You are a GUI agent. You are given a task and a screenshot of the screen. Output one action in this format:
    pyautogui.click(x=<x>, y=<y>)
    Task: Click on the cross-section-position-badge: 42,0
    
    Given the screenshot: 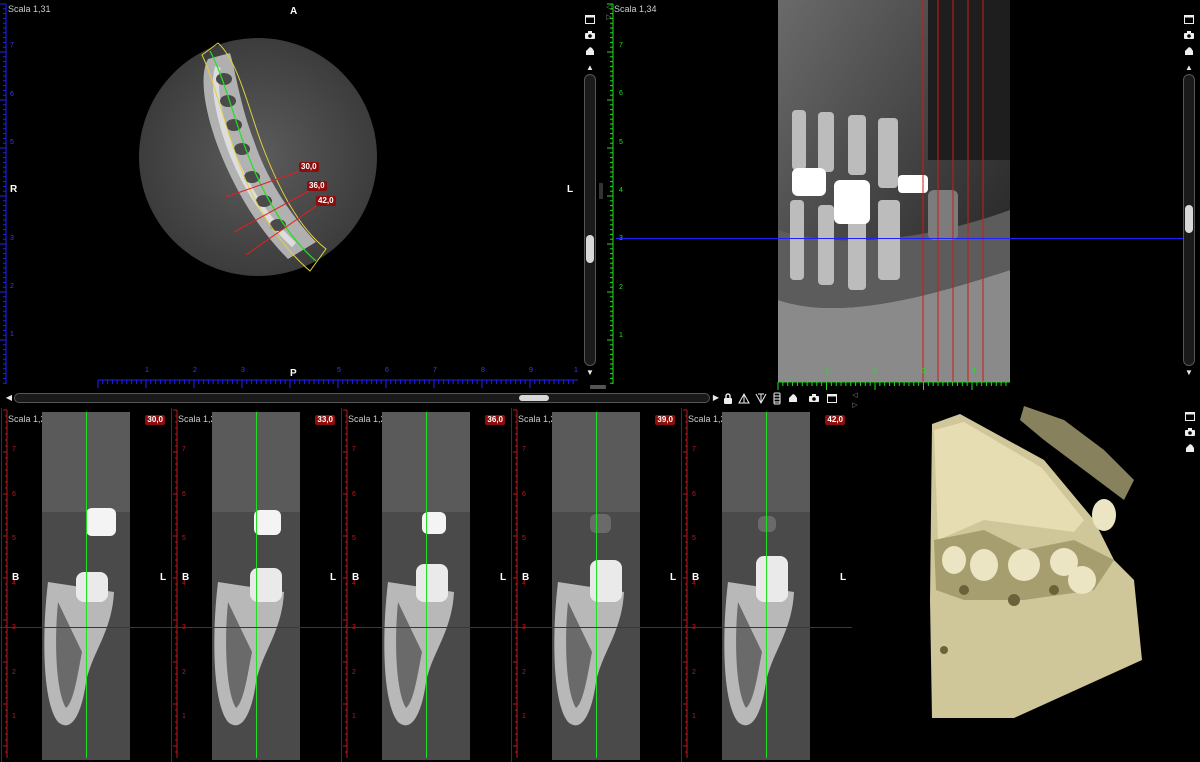 What is the action you would take?
    pyautogui.click(x=835, y=420)
    